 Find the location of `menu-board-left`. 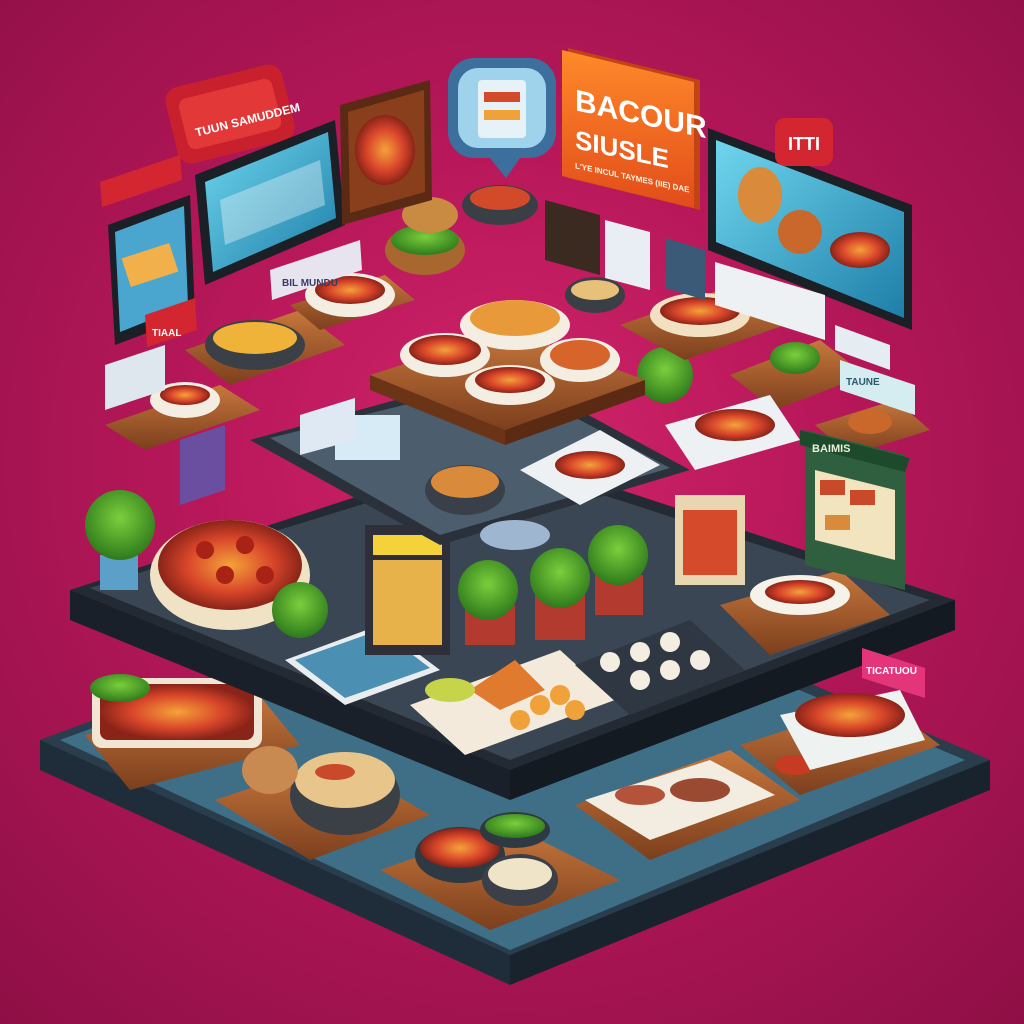

menu-board-left is located at coordinates (386, 152).